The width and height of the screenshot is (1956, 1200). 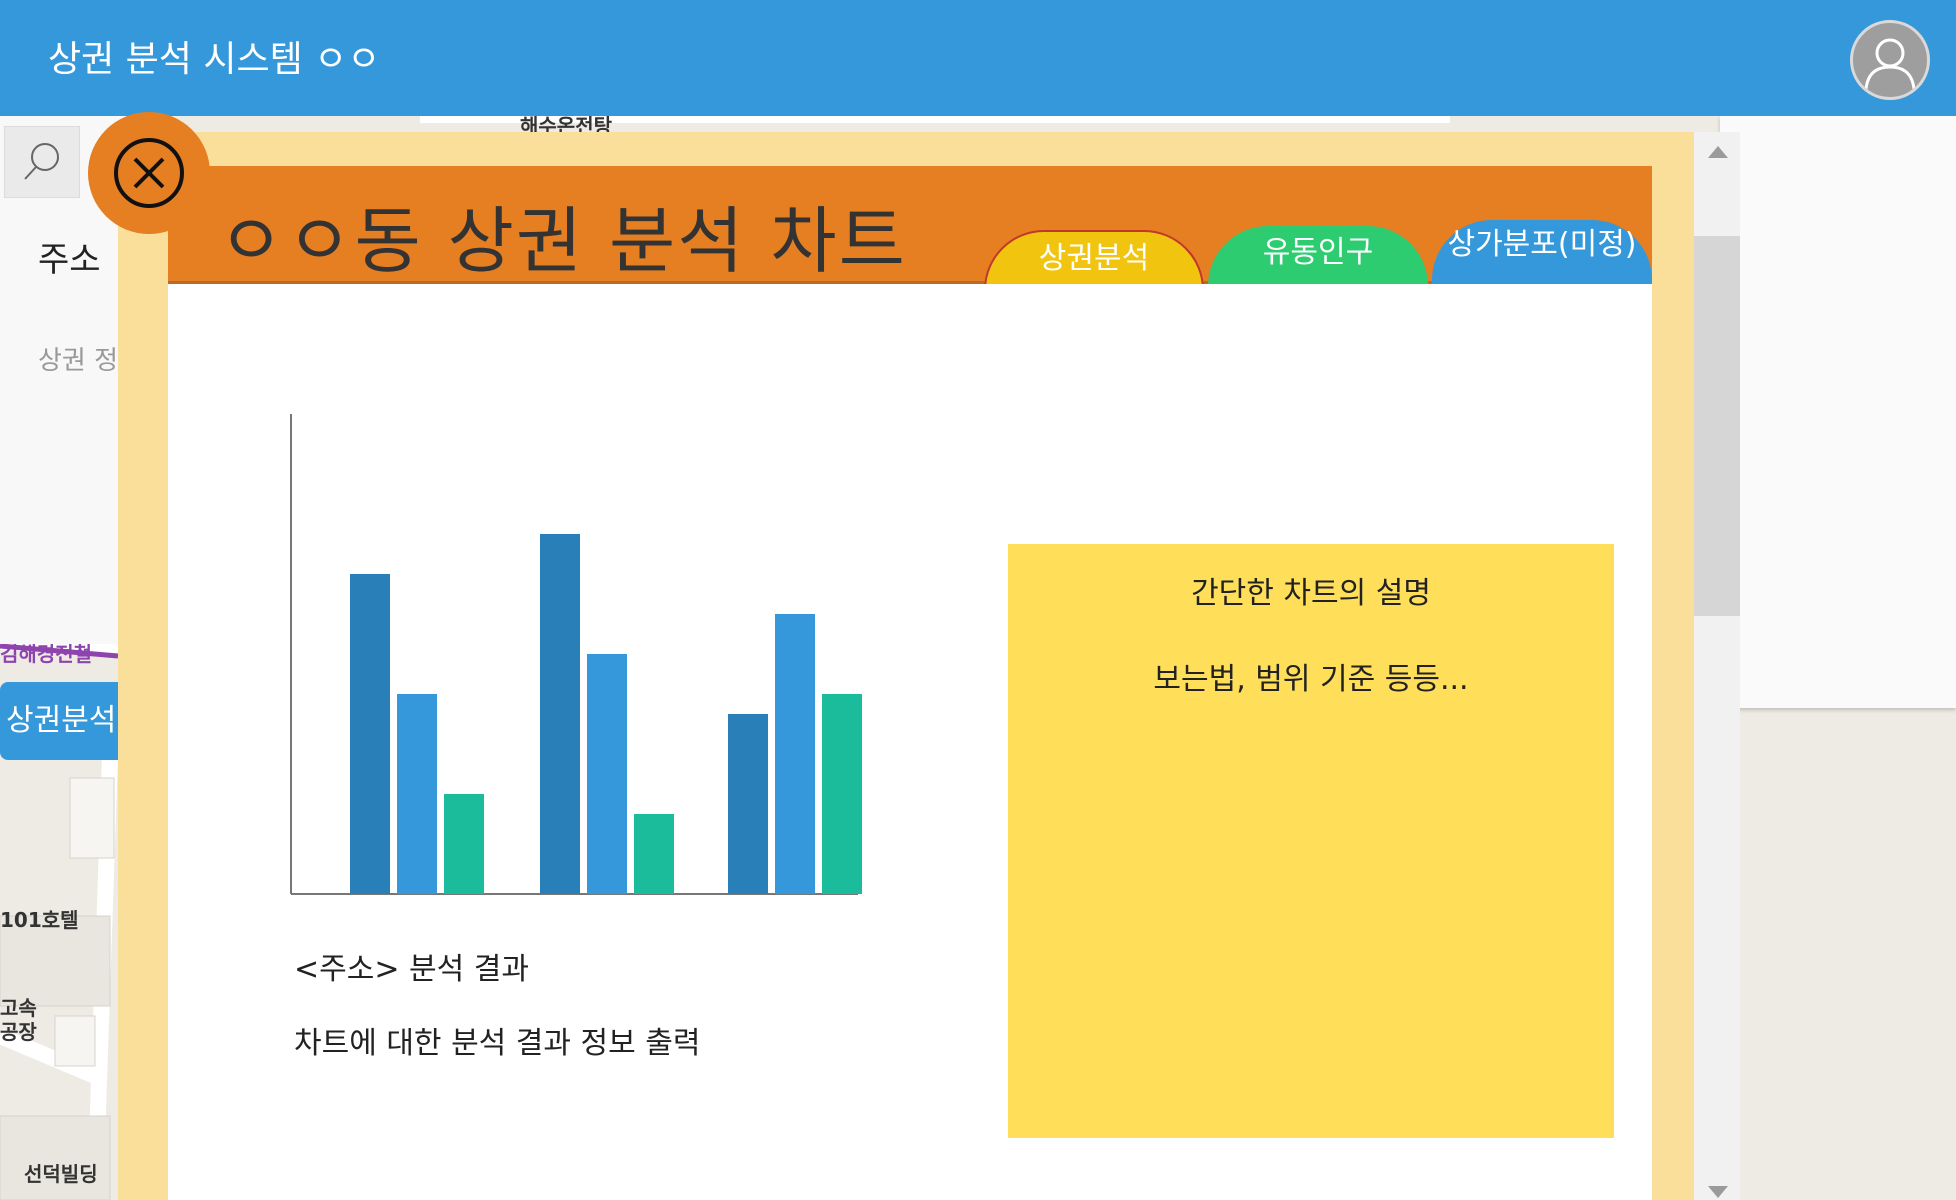 I want to click on search-button, so click(x=42, y=162).